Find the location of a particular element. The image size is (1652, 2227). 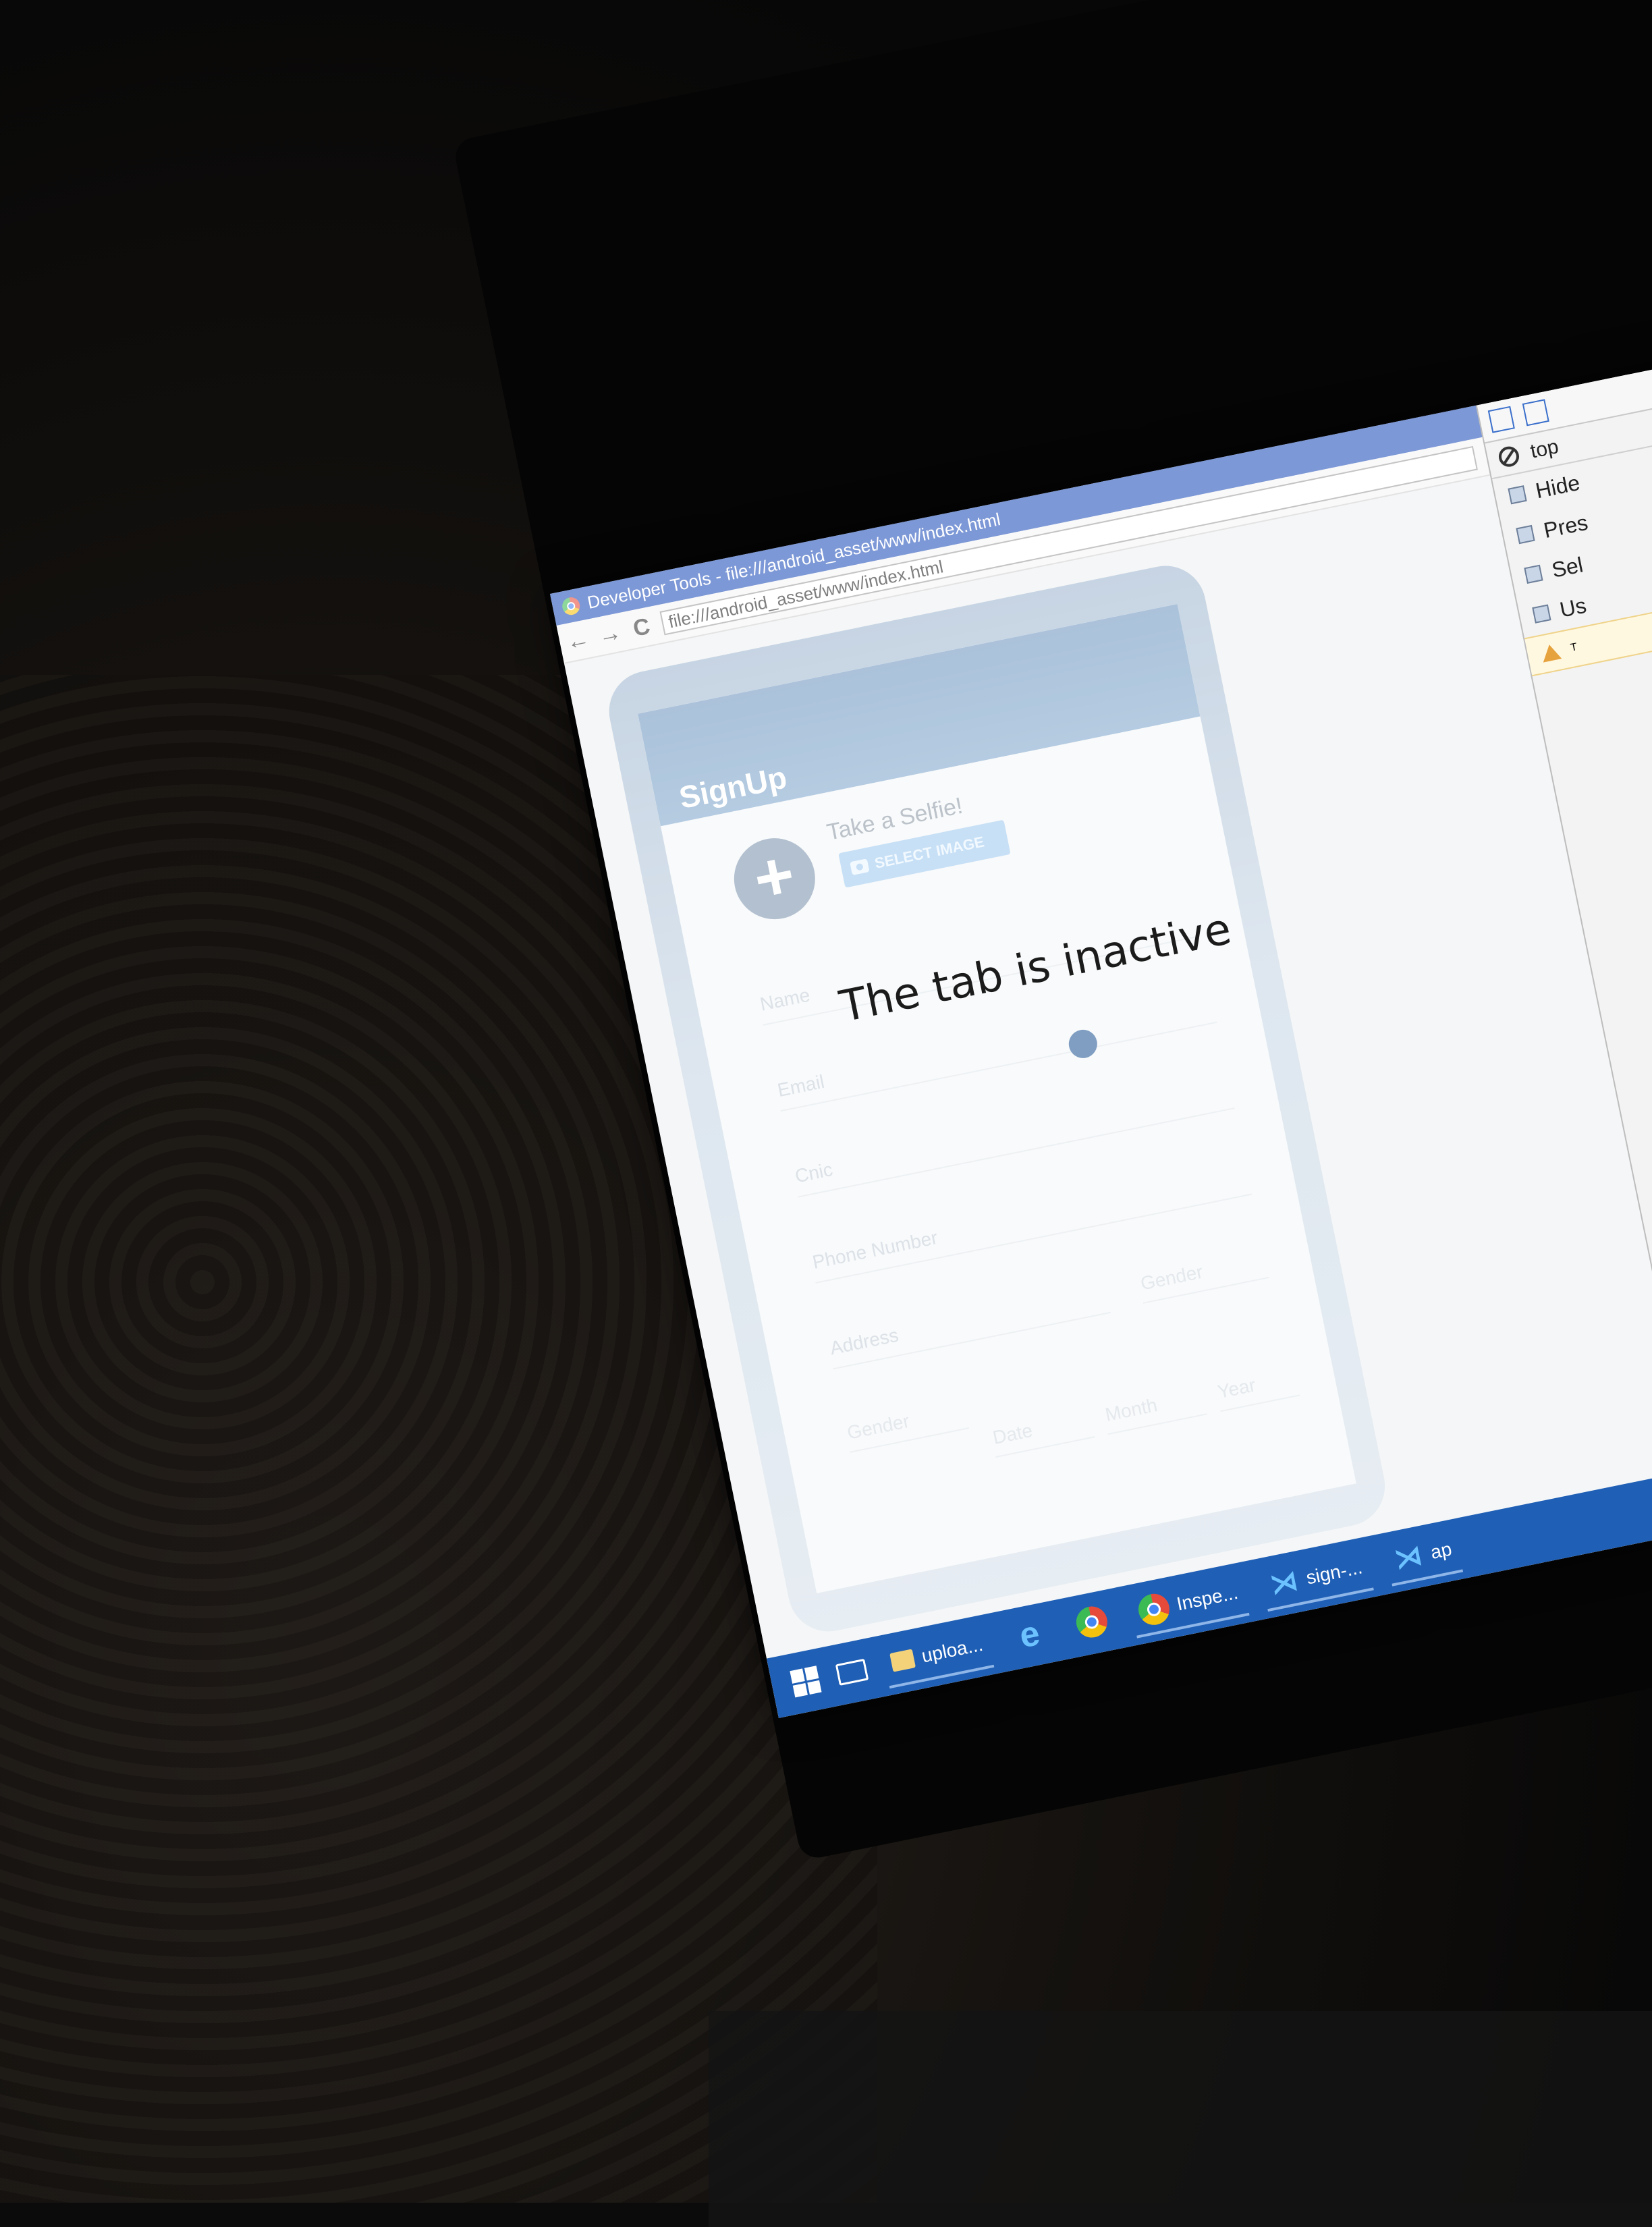

taskbar-item-label: ap is located at coordinates (1441, 1550).